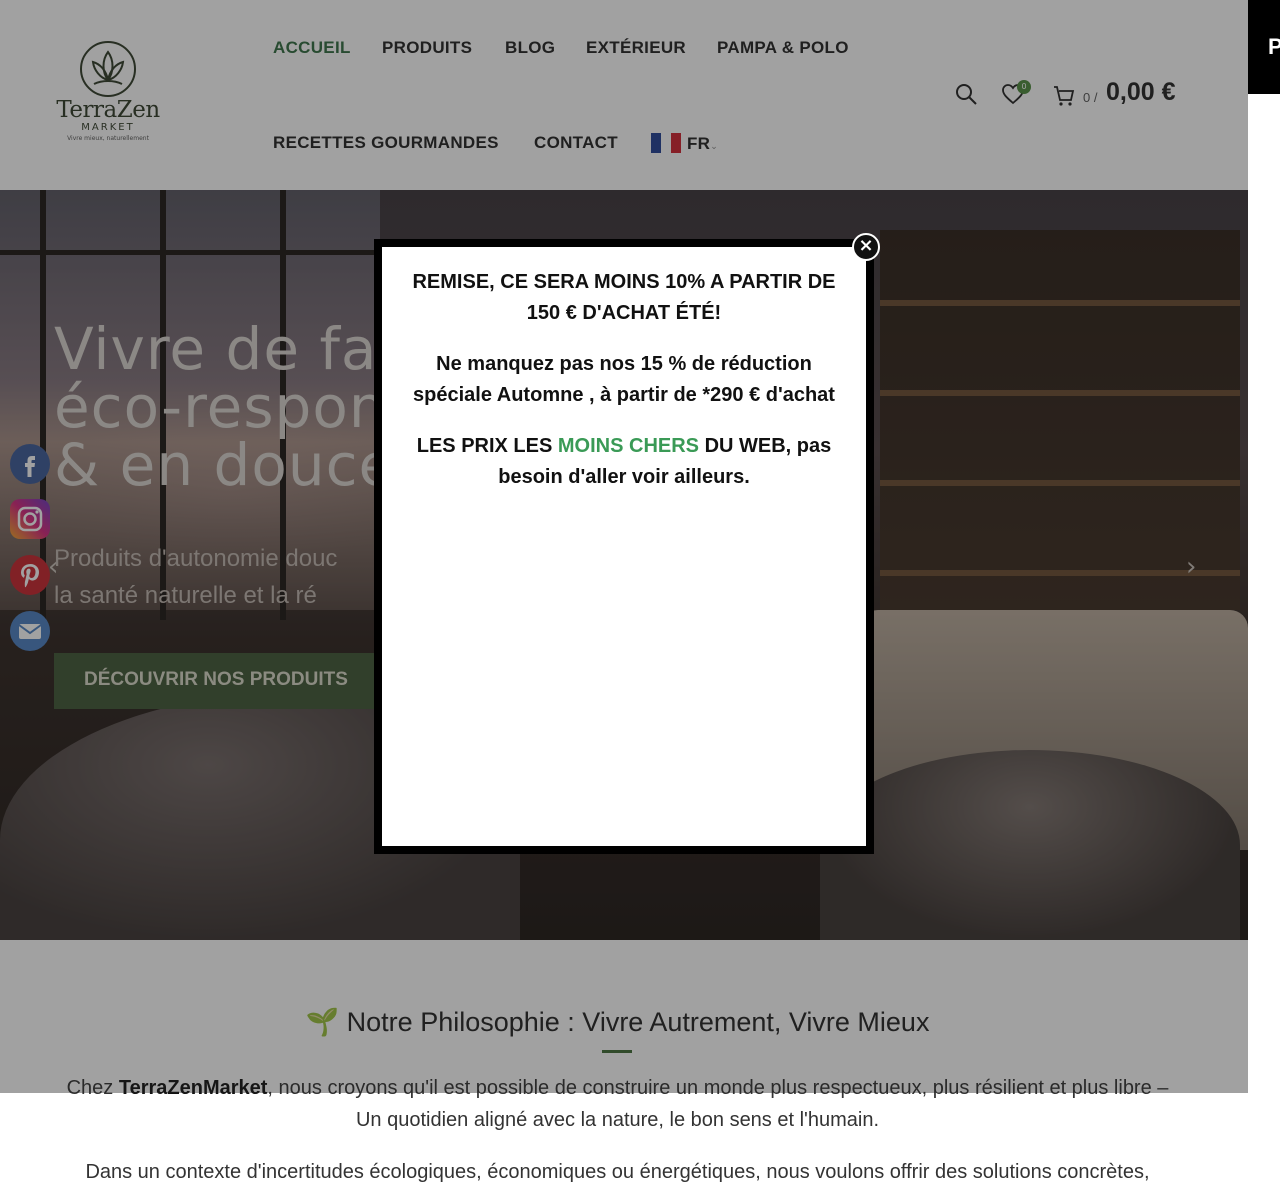  I want to click on promo-highlight: MOINS CHERS, so click(628, 446).